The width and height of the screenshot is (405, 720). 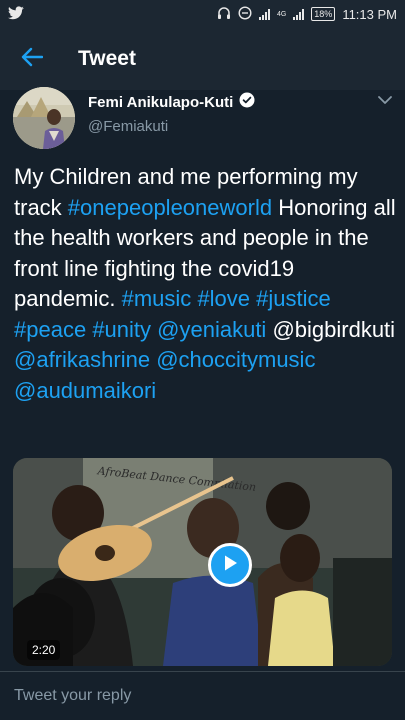 What do you see at coordinates (247, 102) in the screenshot?
I see `verified-badge-icon` at bounding box center [247, 102].